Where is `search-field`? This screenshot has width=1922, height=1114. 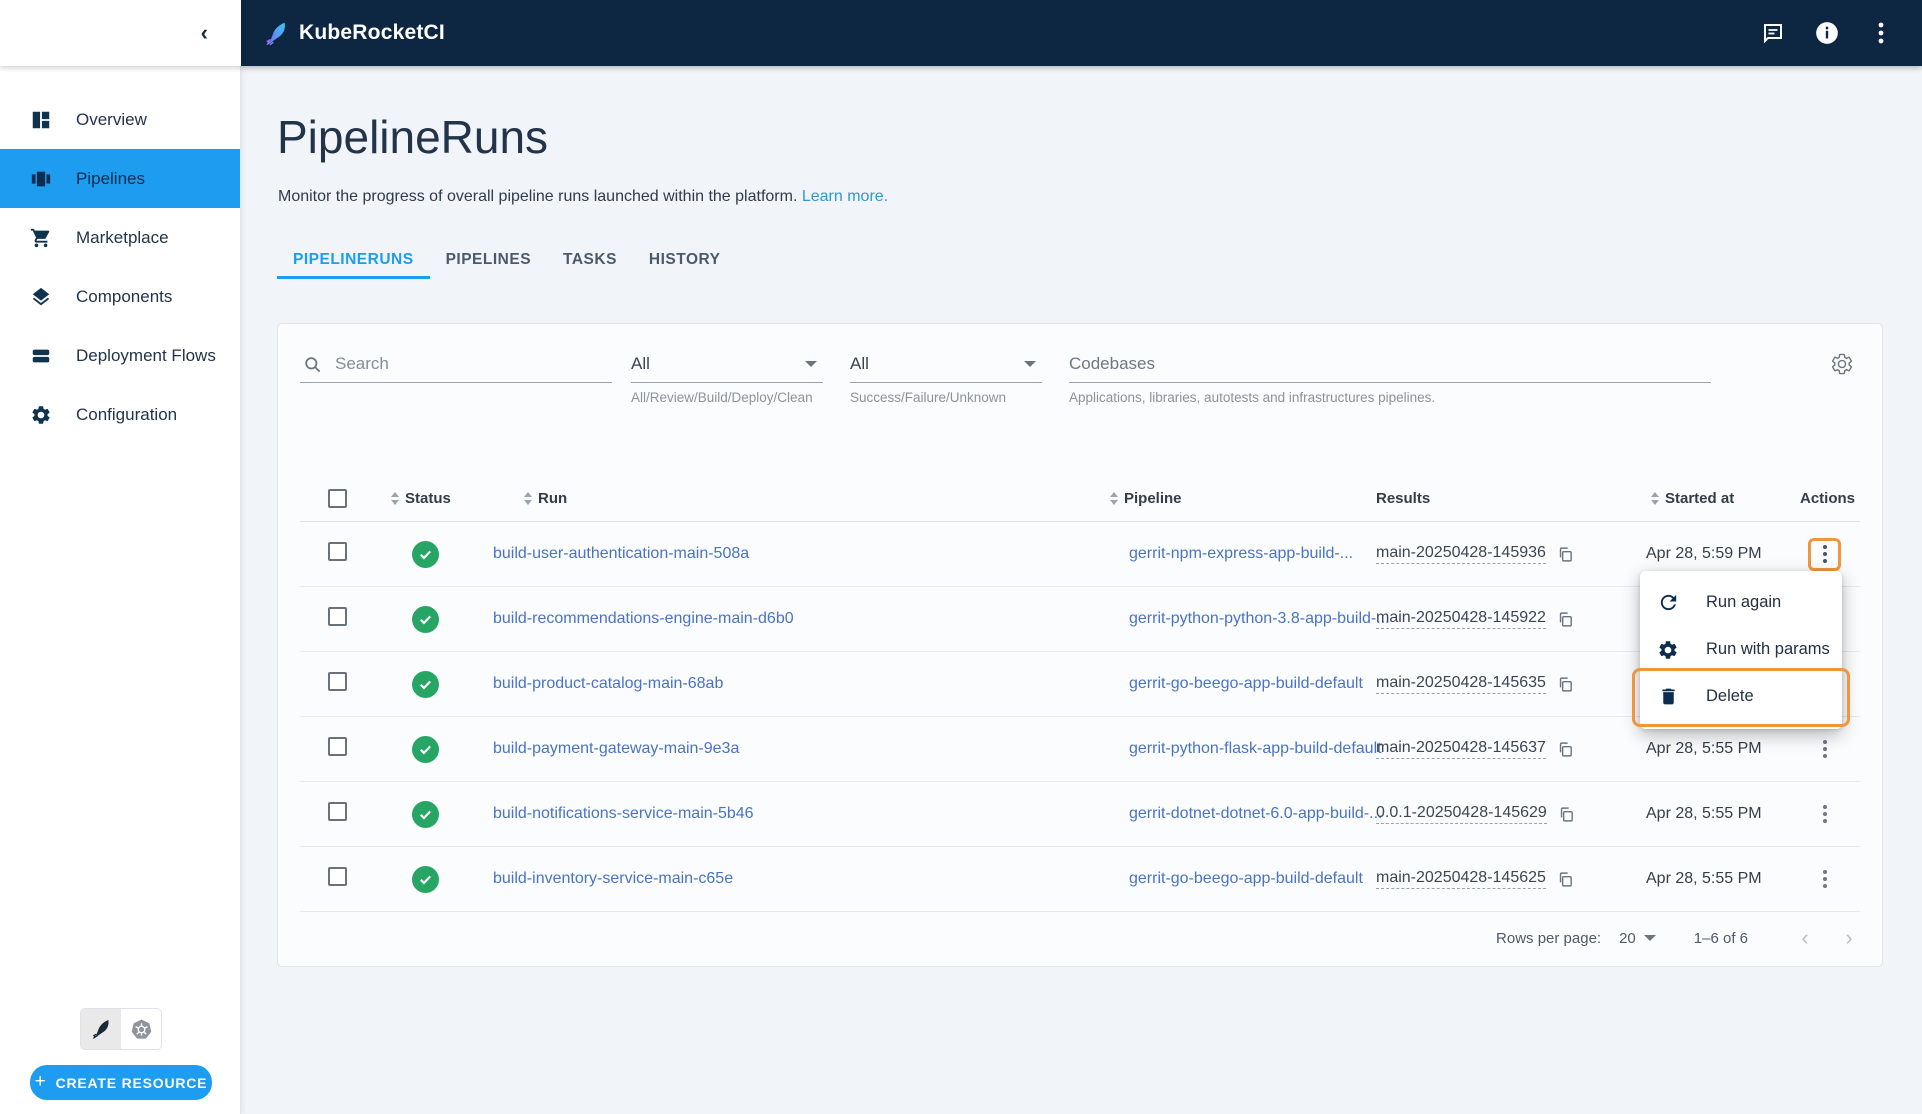 search-field is located at coordinates (456, 364).